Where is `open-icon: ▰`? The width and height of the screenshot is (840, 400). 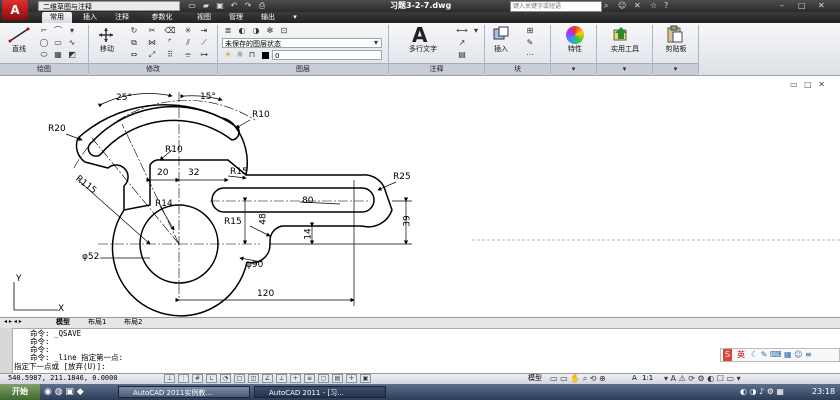 open-icon: ▰ is located at coordinates (206, 6).